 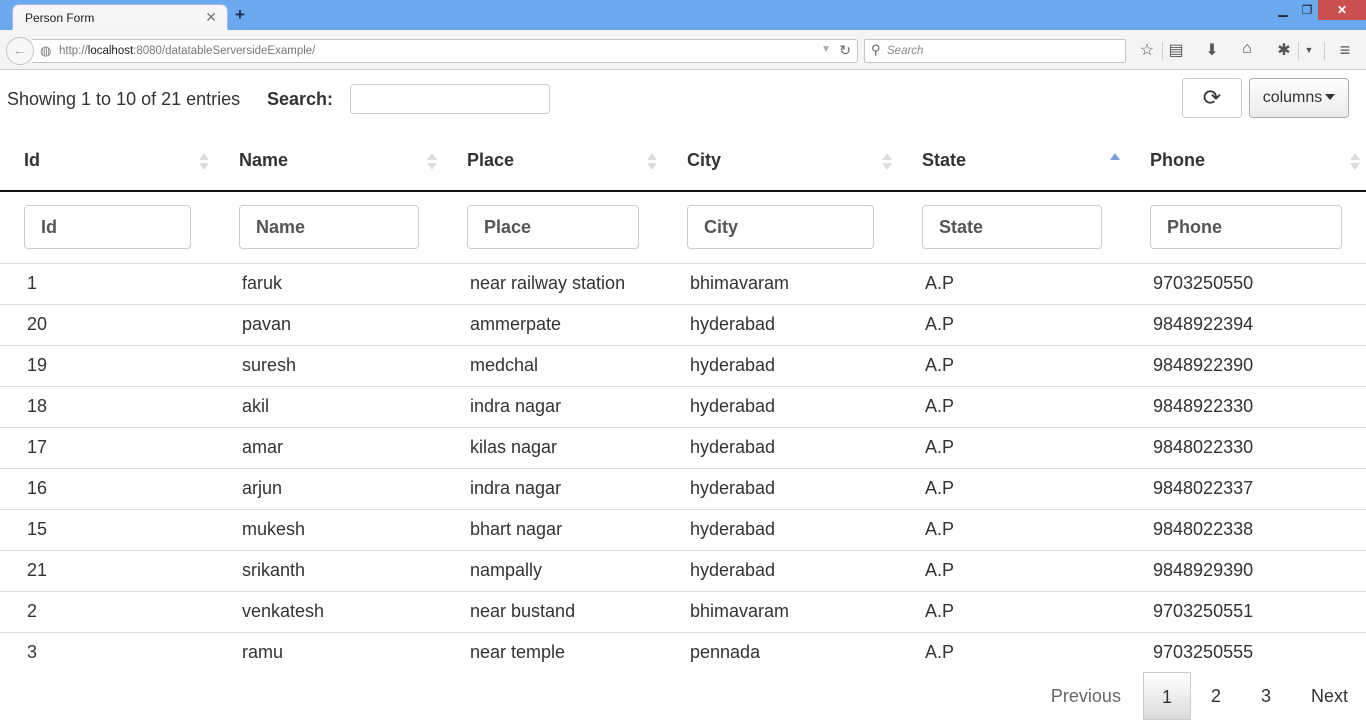 What do you see at coordinates (845, 50) in the screenshot?
I see `reload-icon: ↻` at bounding box center [845, 50].